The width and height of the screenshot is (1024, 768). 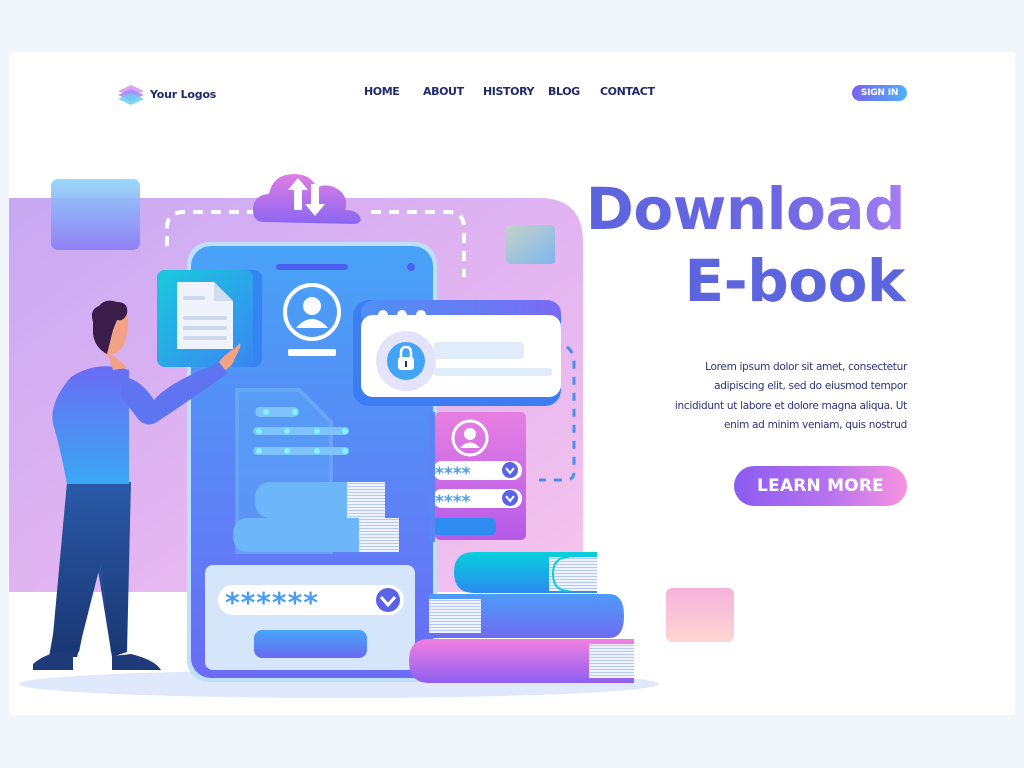 I want to click on nav-blog: BLOG, so click(x=564, y=91).